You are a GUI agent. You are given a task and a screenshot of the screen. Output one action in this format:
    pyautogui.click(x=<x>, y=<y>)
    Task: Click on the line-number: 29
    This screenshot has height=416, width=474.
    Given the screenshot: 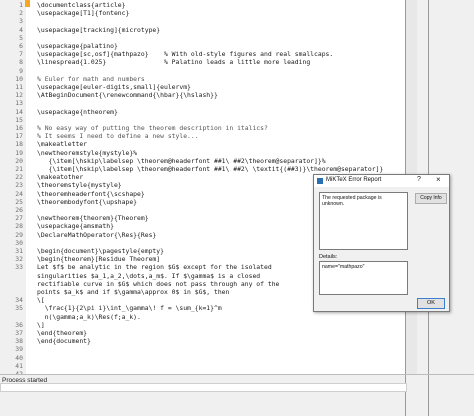 What is the action you would take?
    pyautogui.click(x=19, y=234)
    